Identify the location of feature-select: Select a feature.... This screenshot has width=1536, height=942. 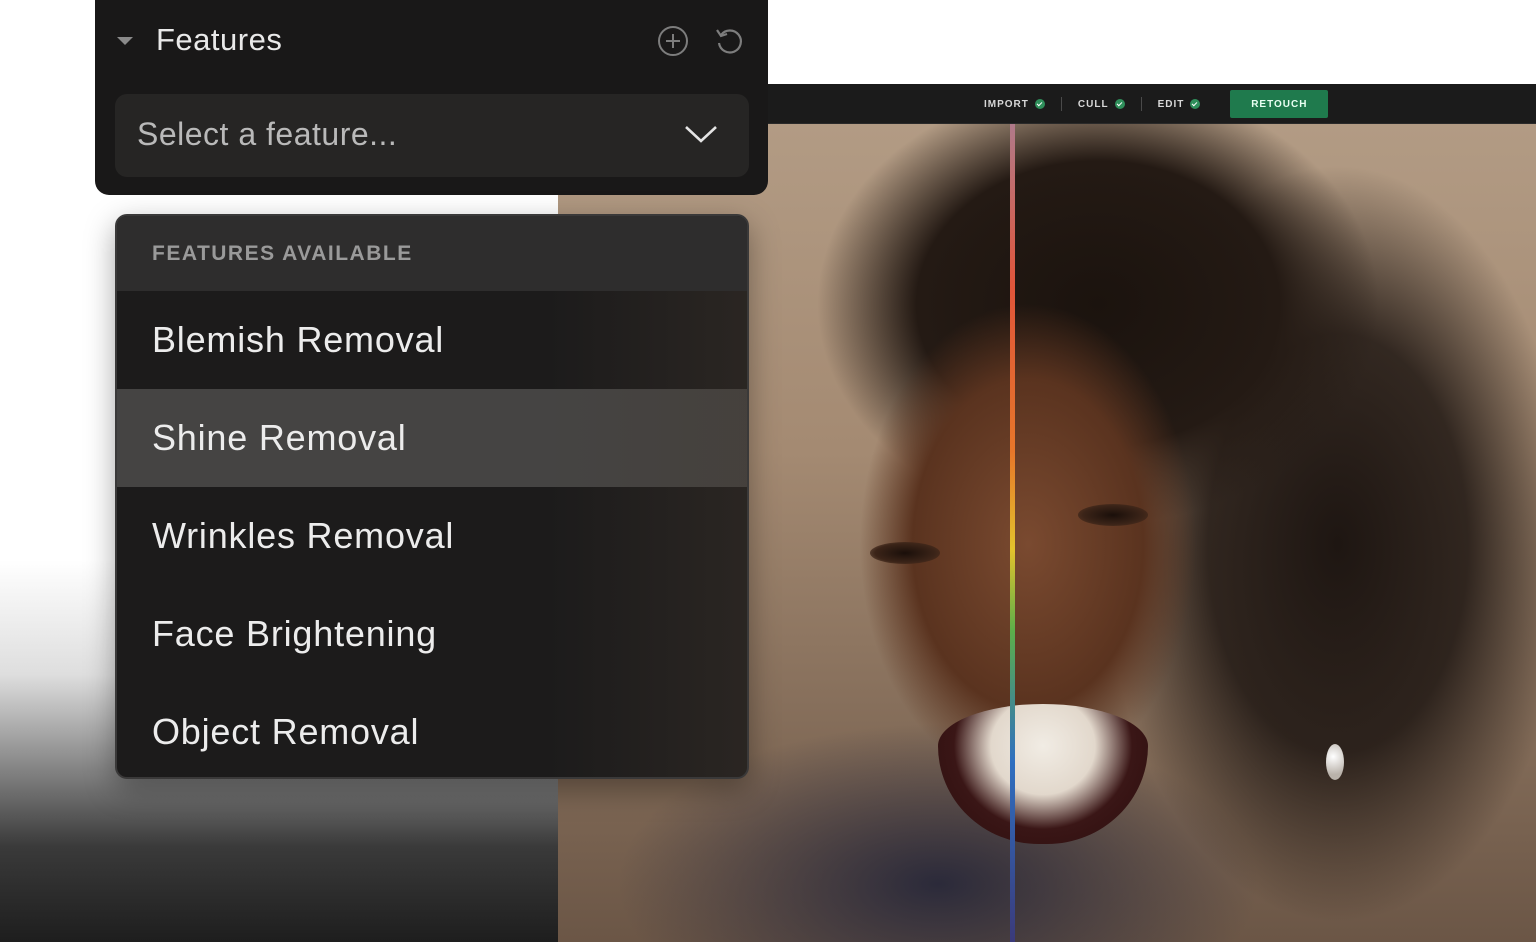
(432, 135).